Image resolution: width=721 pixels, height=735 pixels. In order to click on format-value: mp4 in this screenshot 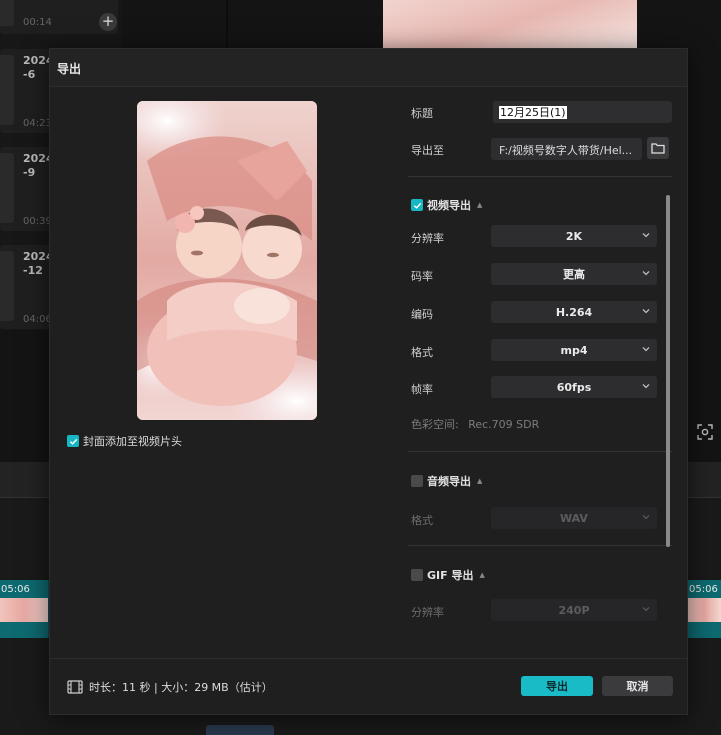, I will do `click(574, 350)`.